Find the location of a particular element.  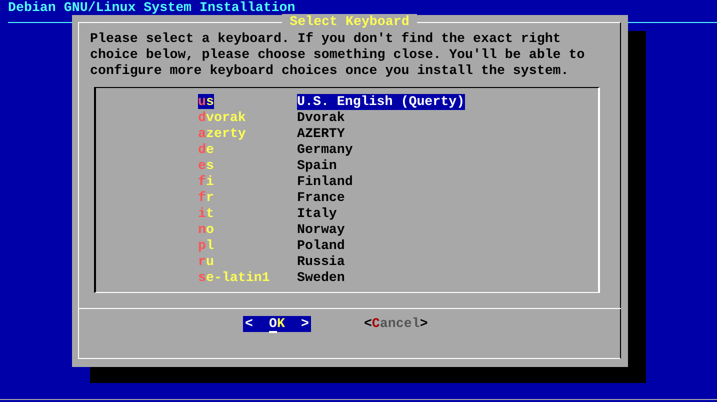

keyboard-name: Sweden is located at coordinates (321, 278).